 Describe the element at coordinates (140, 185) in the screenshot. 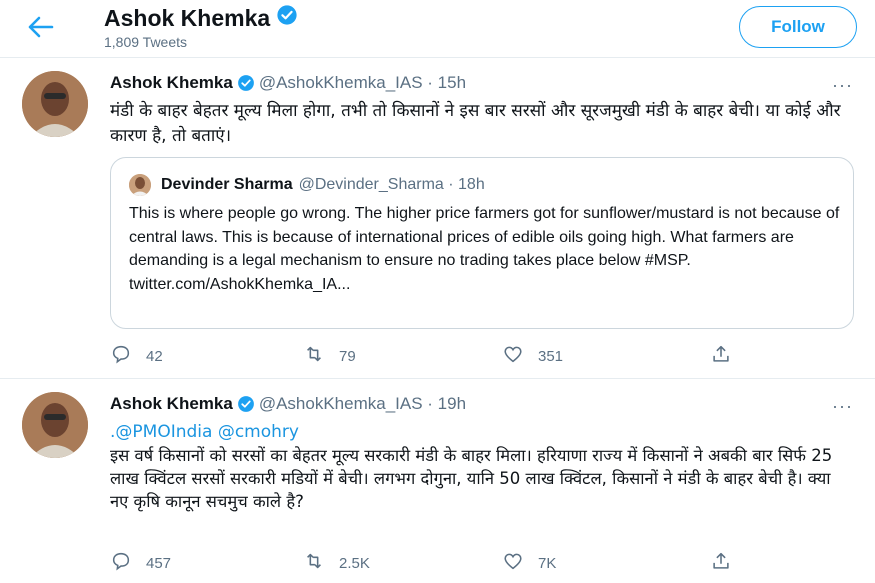

I see `quoted-avatar` at that location.